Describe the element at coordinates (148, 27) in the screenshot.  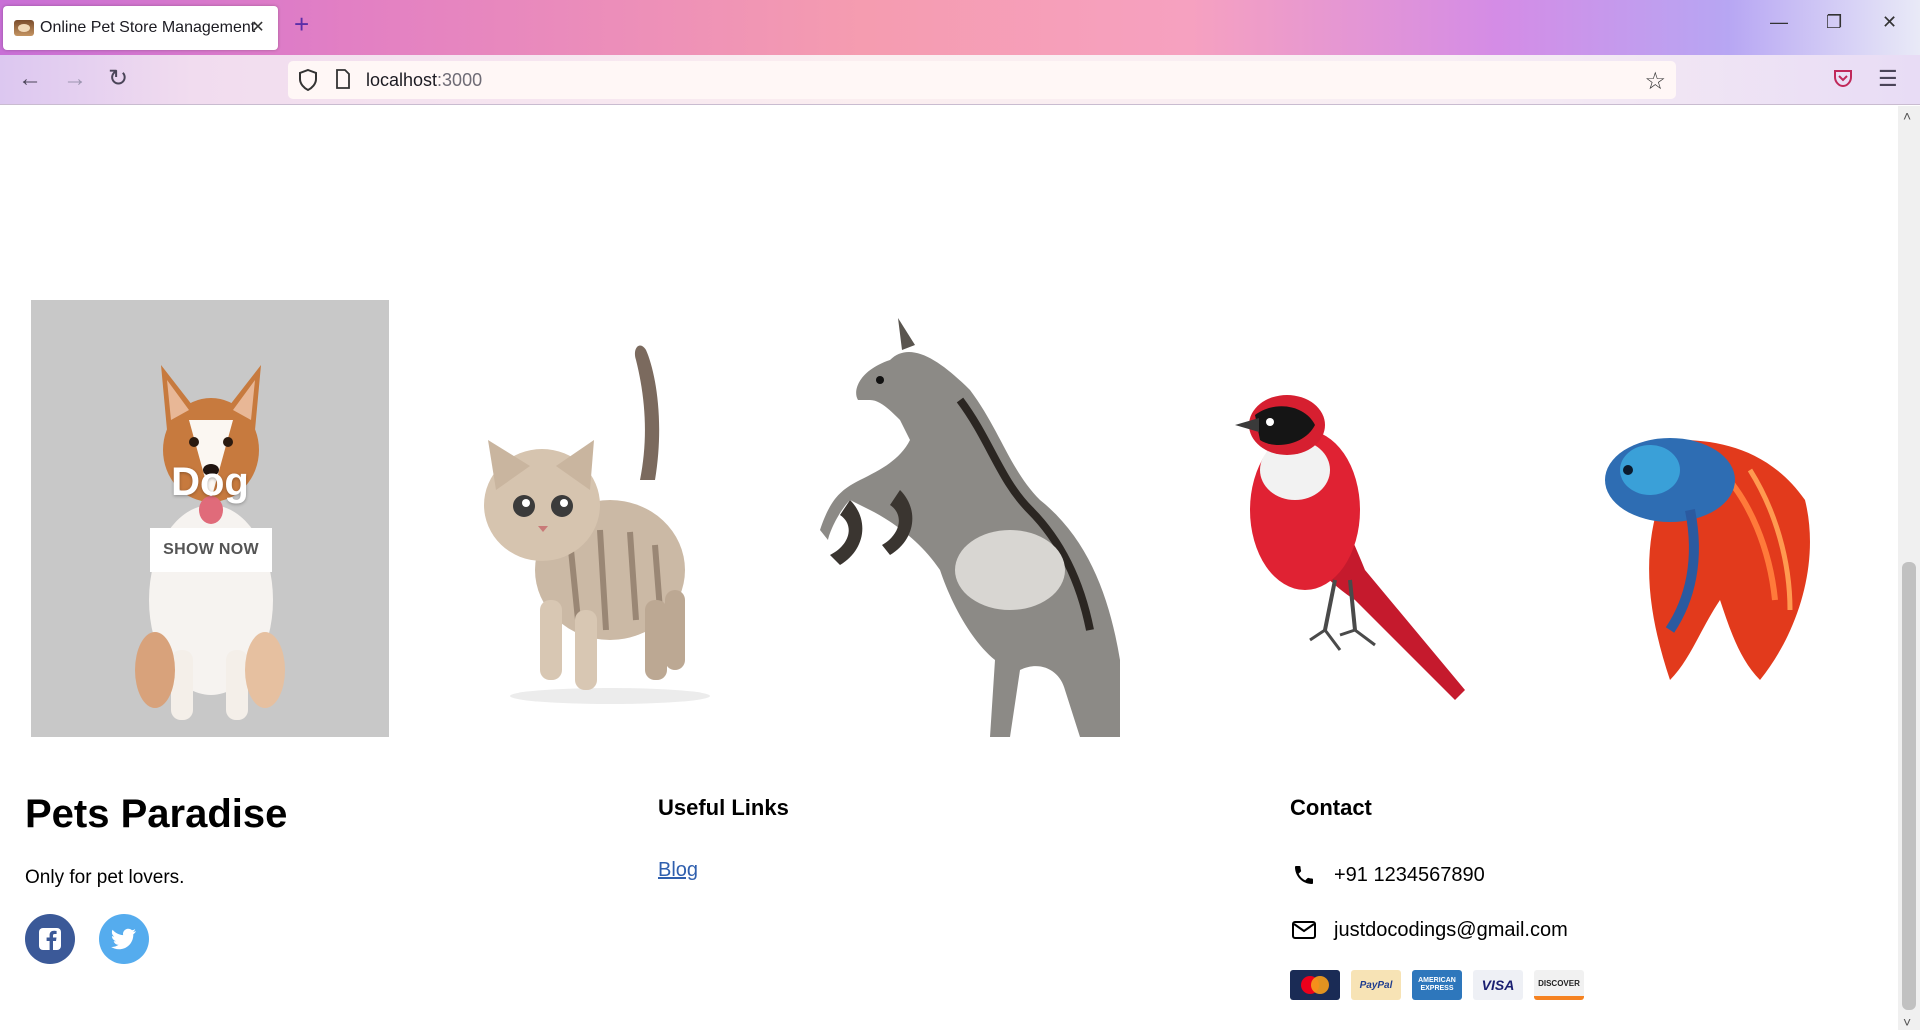
I see `tab-title: Online Pet Store Management` at that location.